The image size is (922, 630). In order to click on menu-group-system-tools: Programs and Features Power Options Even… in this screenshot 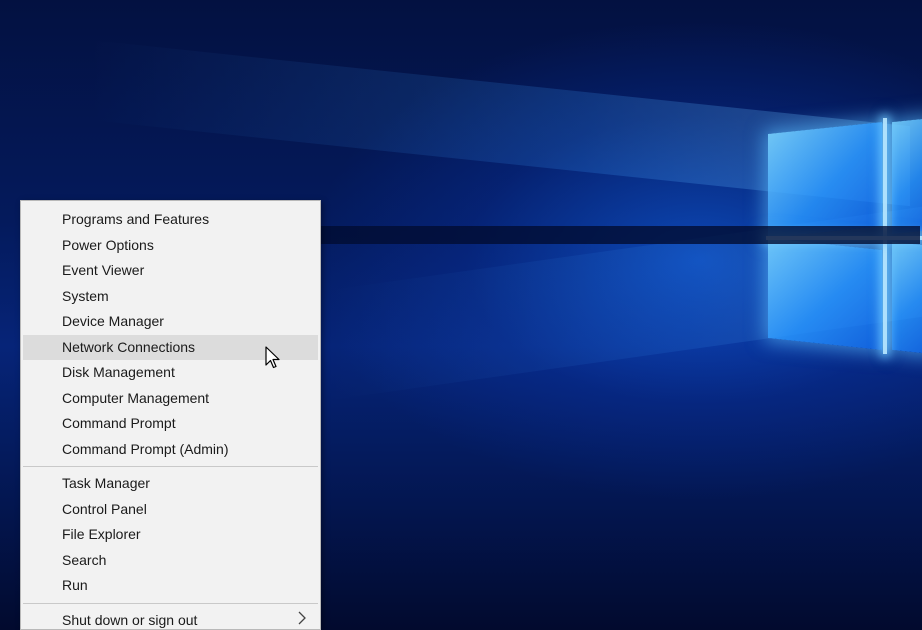, I will do `click(170, 331)`.